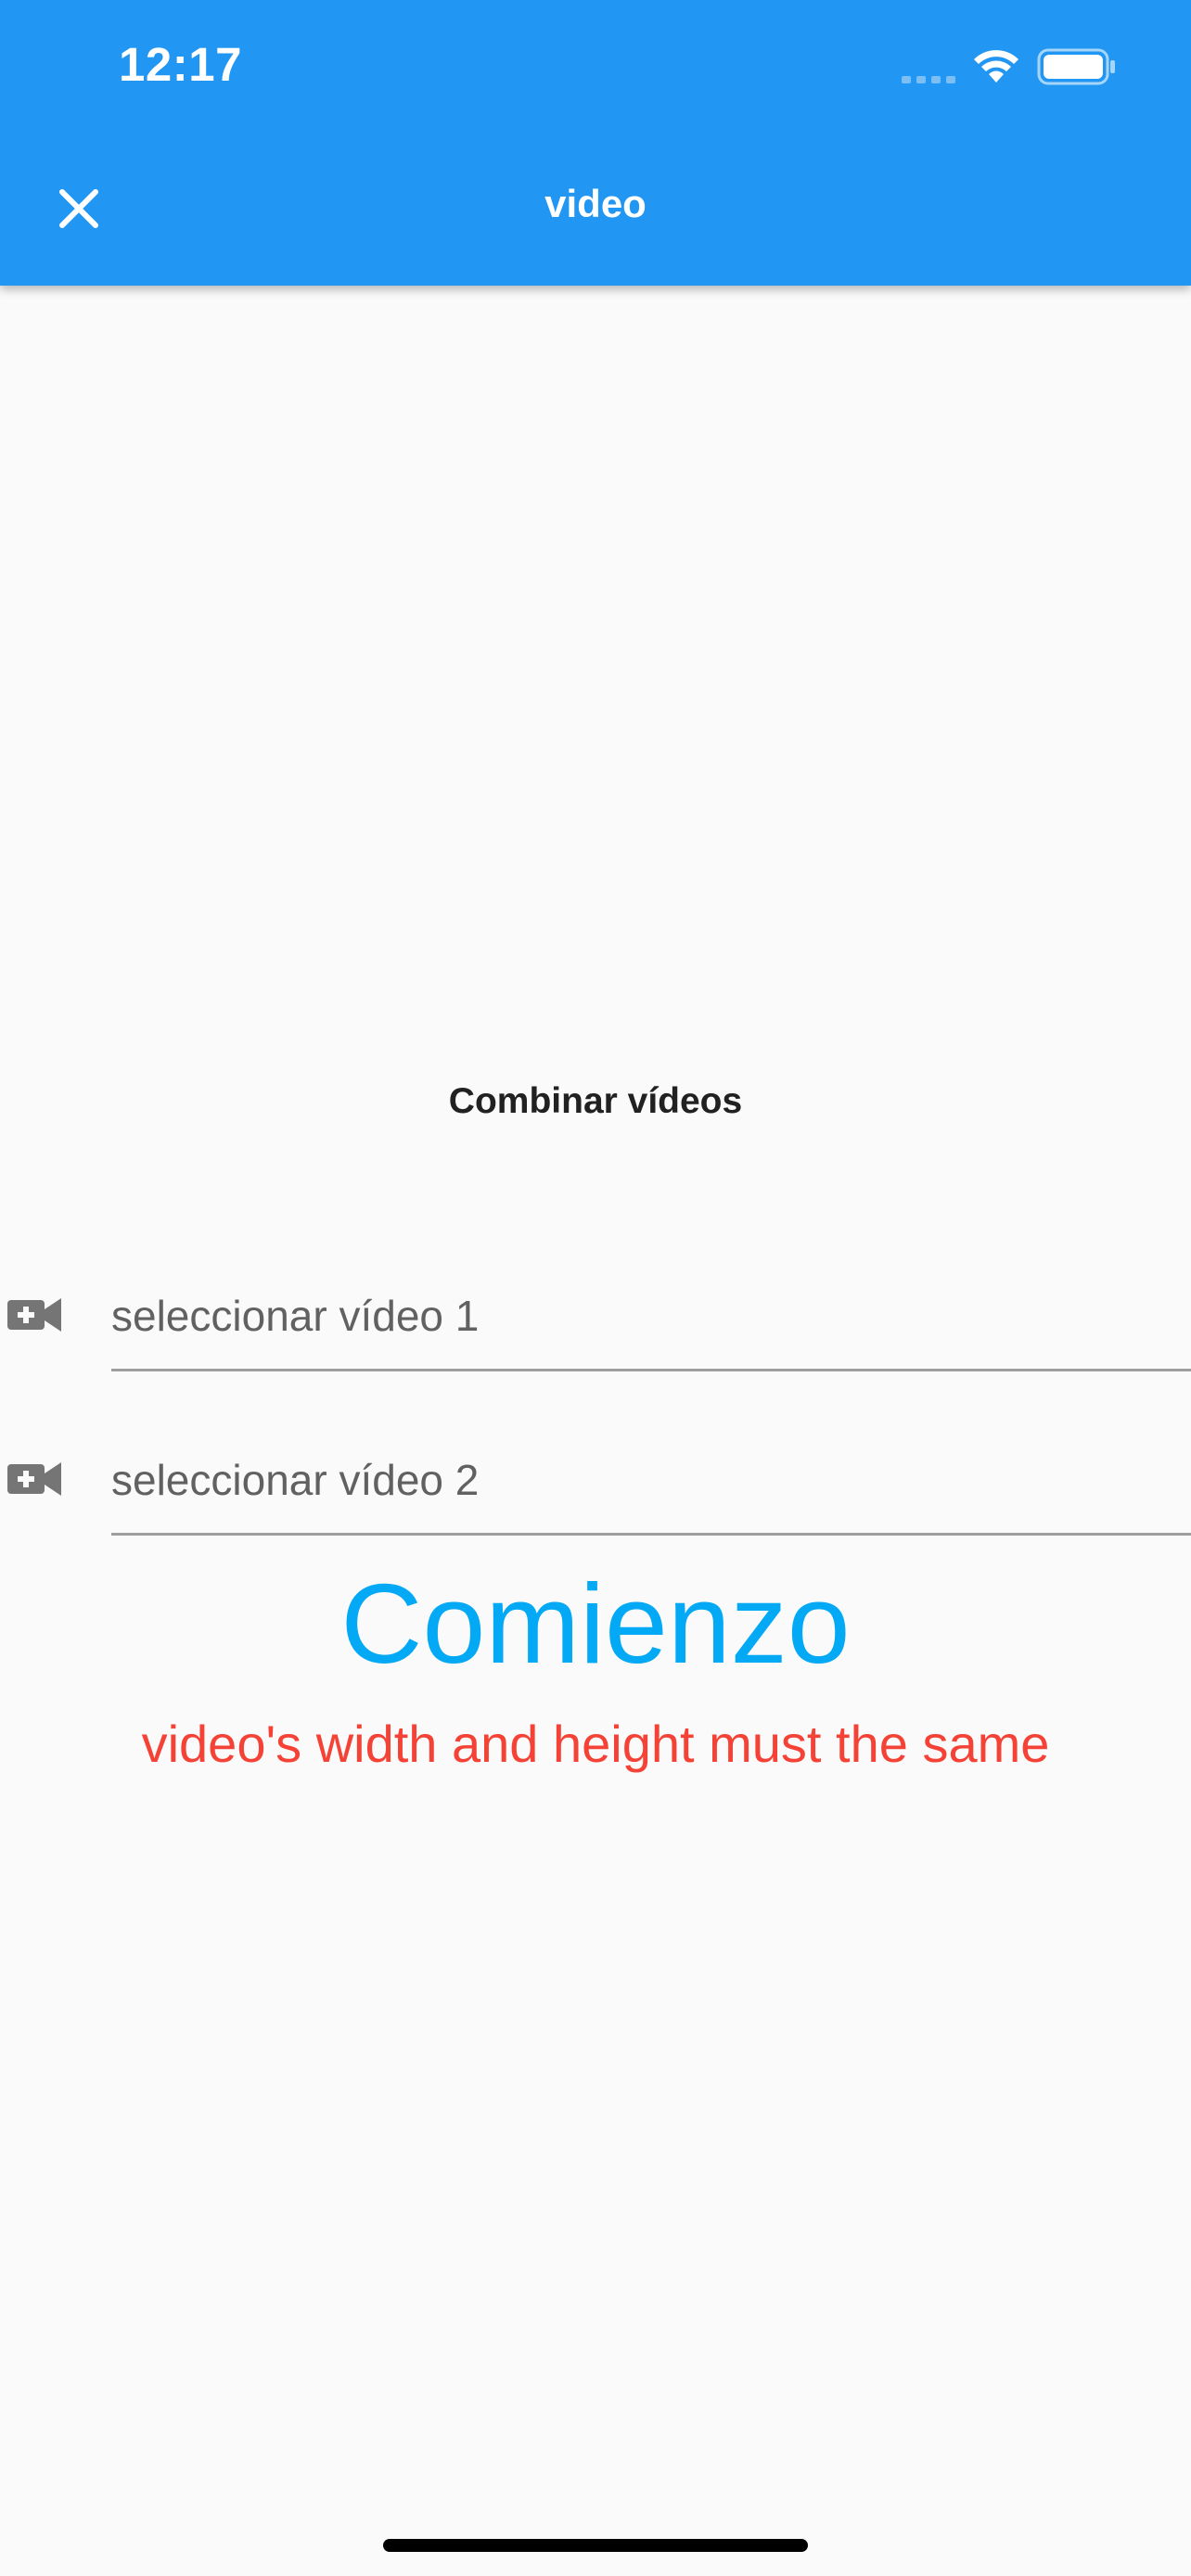 This screenshot has height=2576, width=1191. What do you see at coordinates (595, 203) in the screenshot?
I see `app-bar-title: video` at bounding box center [595, 203].